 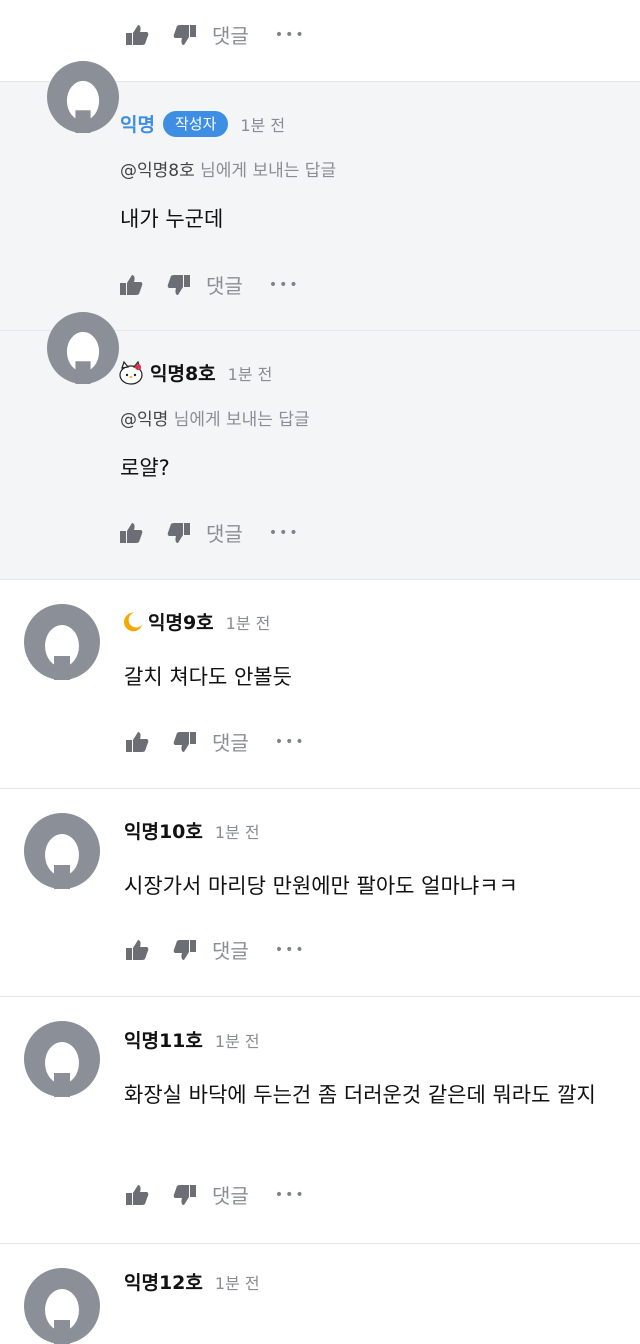 I want to click on comment-header: 익명 작성자 1분 전, so click(x=202, y=123).